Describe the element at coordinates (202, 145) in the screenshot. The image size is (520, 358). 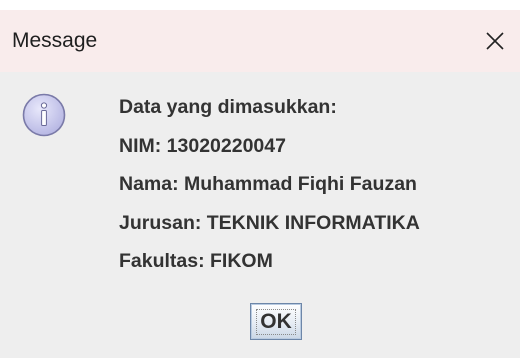
I see `message-line: NIM: 13020220047` at that location.